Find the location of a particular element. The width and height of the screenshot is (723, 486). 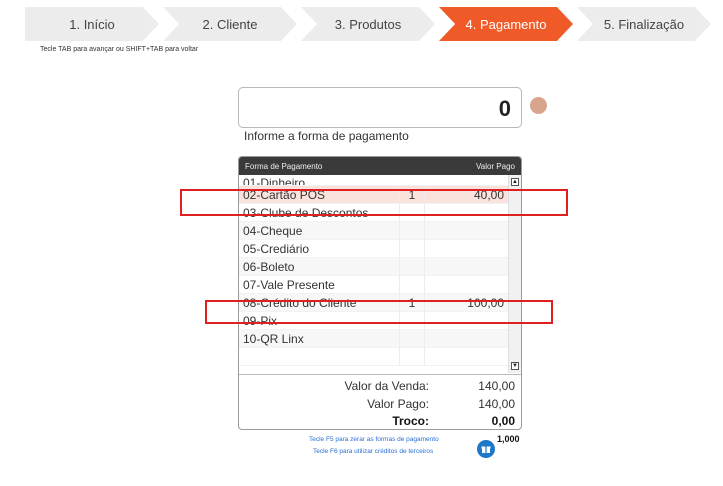

step-label: 5. Finalização is located at coordinates (644, 24).